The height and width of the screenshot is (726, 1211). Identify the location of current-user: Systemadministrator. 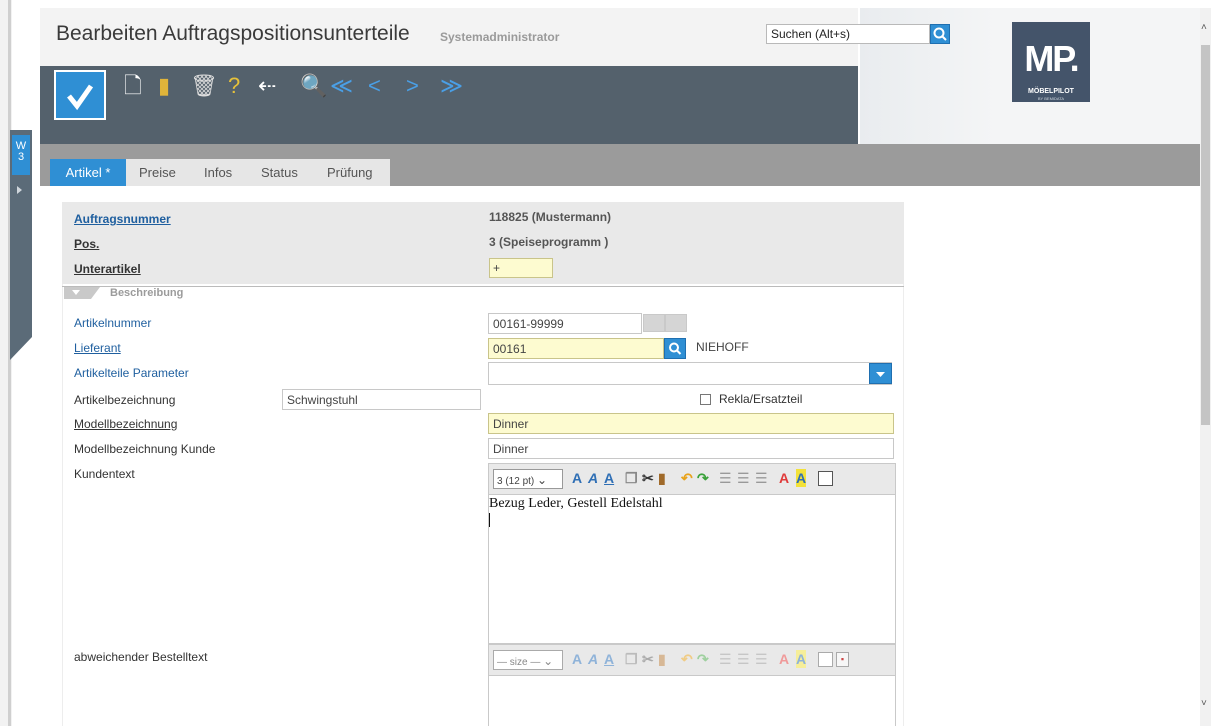
(500, 37).